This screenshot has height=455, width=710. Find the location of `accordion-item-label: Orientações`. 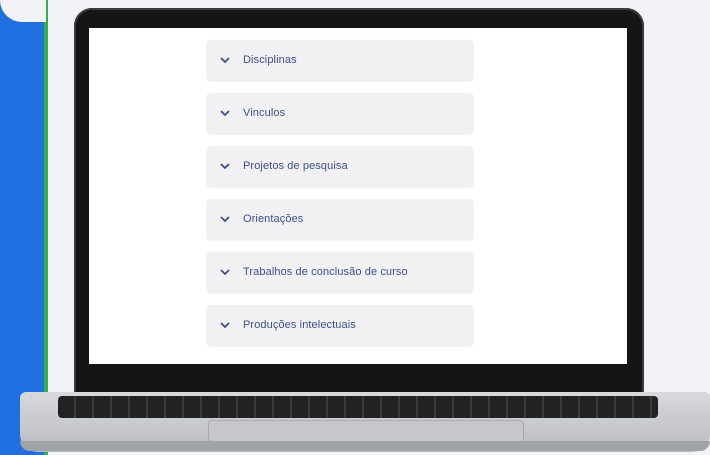

accordion-item-label: Orientações is located at coordinates (273, 219).